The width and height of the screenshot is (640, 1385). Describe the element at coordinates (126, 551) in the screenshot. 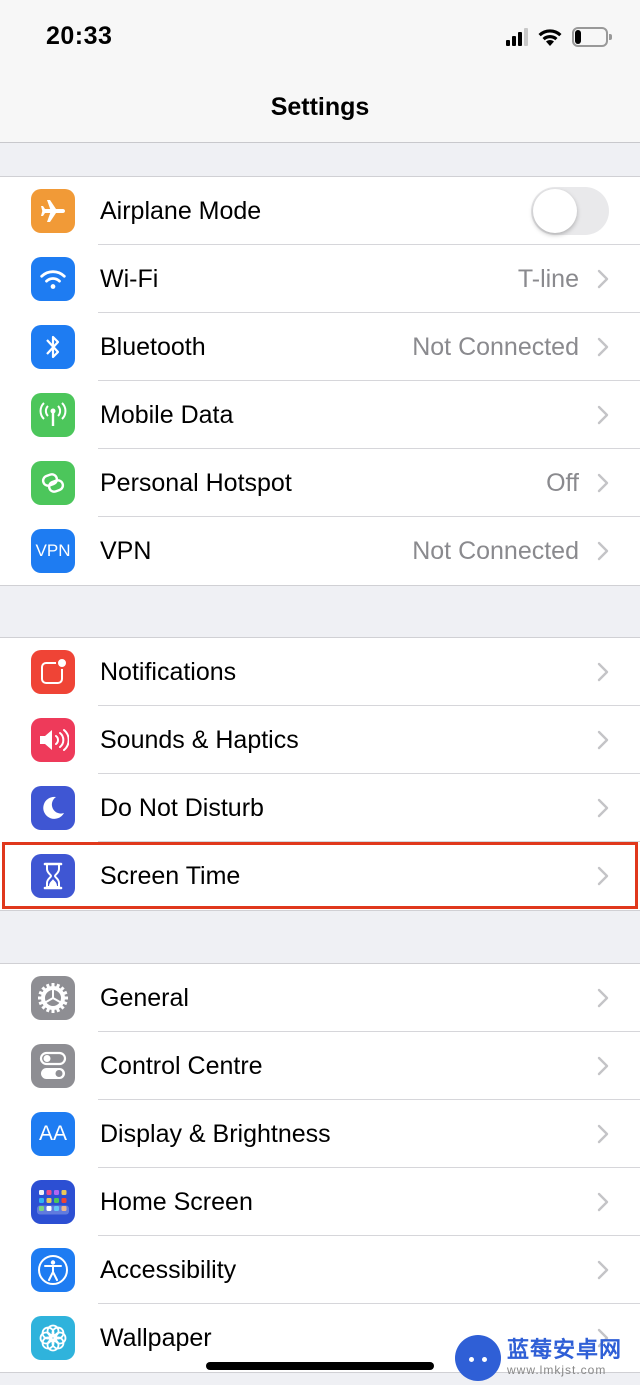

I see `settings-row-label: VPN` at that location.